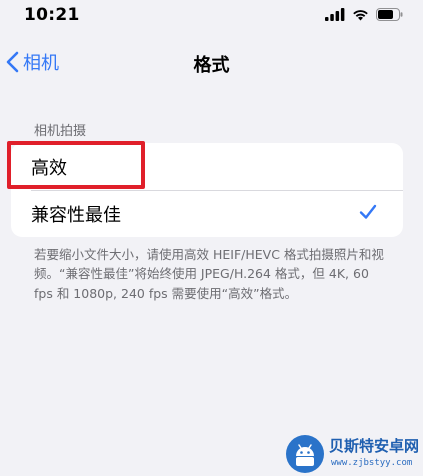 This screenshot has width=423, height=476. I want to click on battery-icon, so click(389, 14).